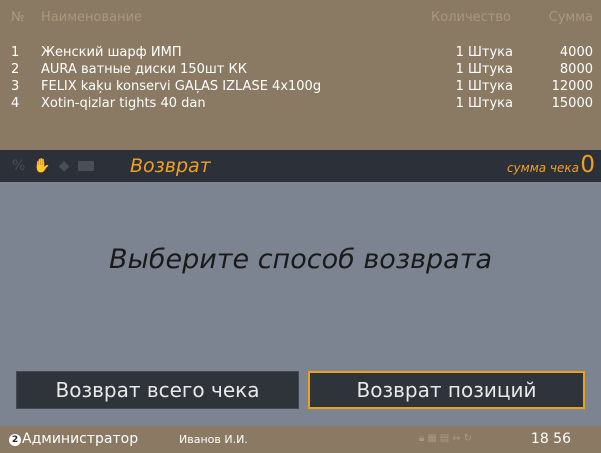 This screenshot has height=453, width=601. I want to click on header-no: №, so click(18, 17).